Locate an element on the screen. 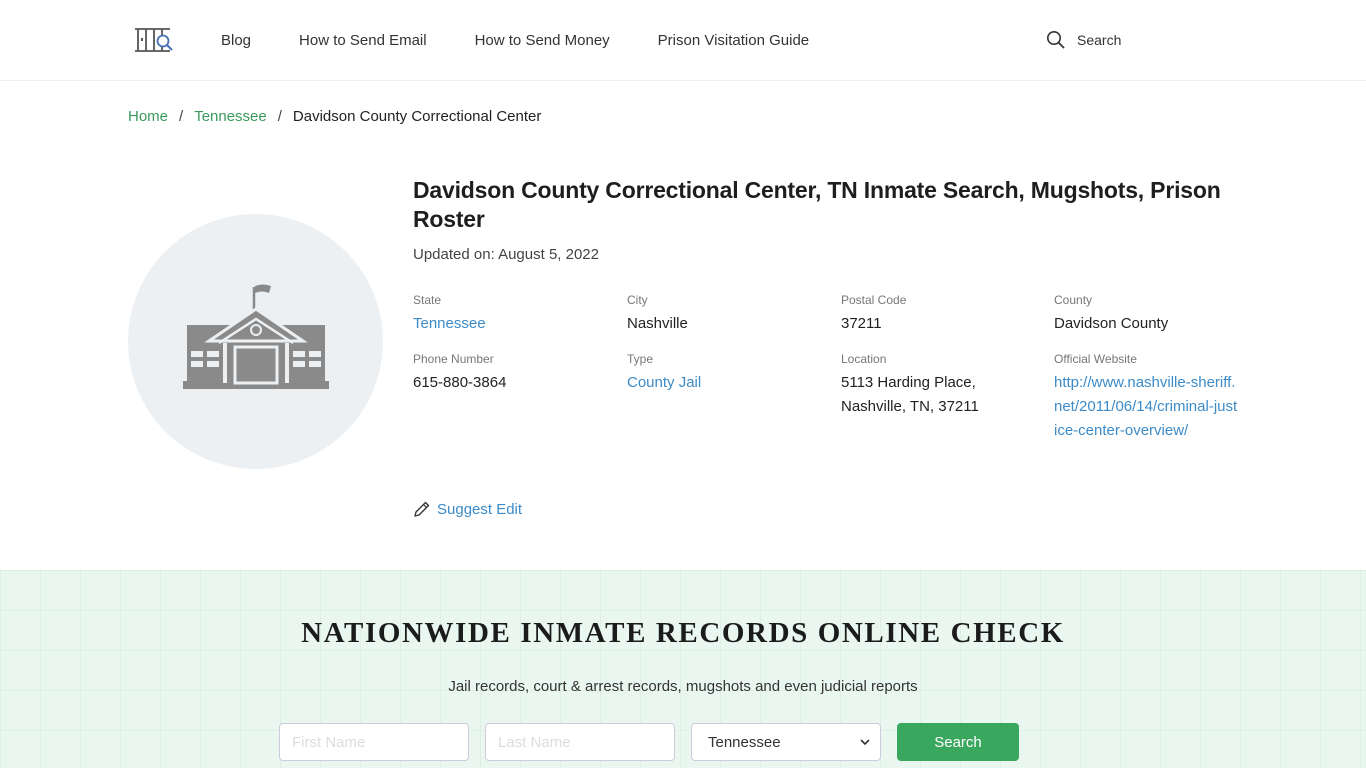 Image resolution: width=1366 pixels, height=768 pixels. header-search-button: Search is located at coordinates (1083, 40).